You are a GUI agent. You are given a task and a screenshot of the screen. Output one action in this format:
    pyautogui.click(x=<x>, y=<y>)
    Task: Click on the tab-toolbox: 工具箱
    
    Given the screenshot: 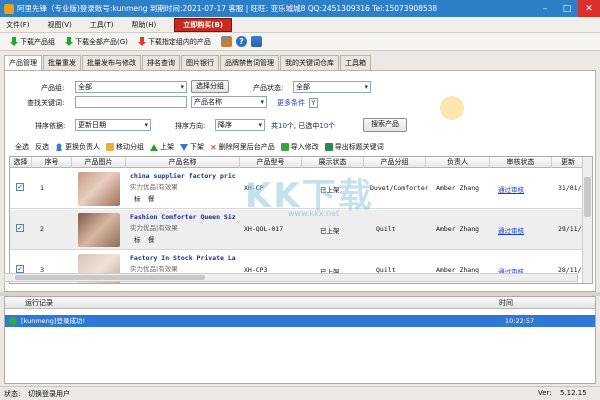 What is the action you would take?
    pyautogui.click(x=355, y=62)
    